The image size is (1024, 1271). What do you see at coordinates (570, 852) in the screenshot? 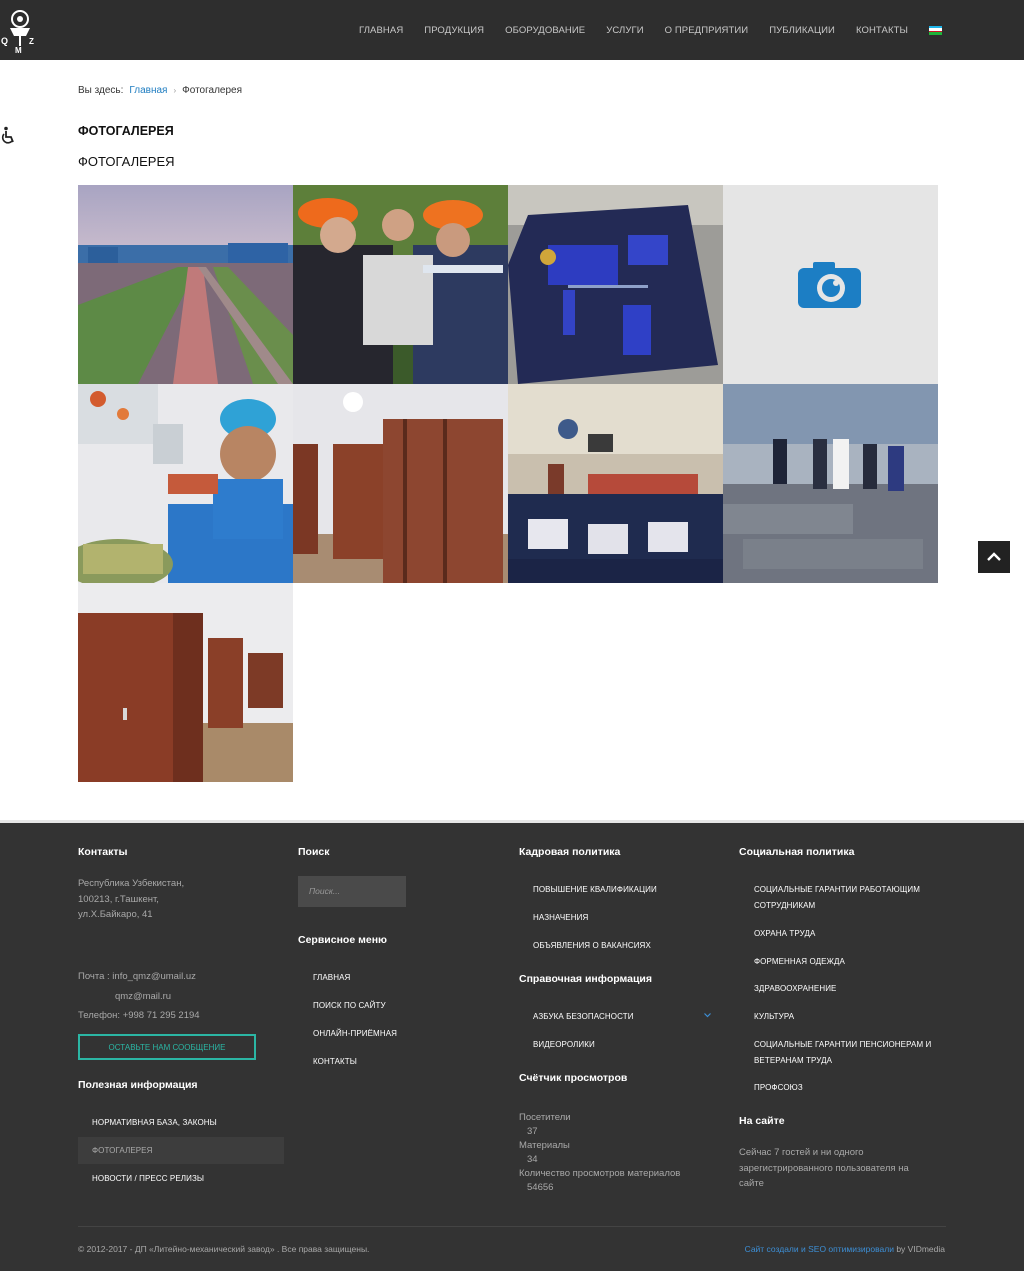
I see `footer-hr-heading: Кадровая политика` at bounding box center [570, 852].